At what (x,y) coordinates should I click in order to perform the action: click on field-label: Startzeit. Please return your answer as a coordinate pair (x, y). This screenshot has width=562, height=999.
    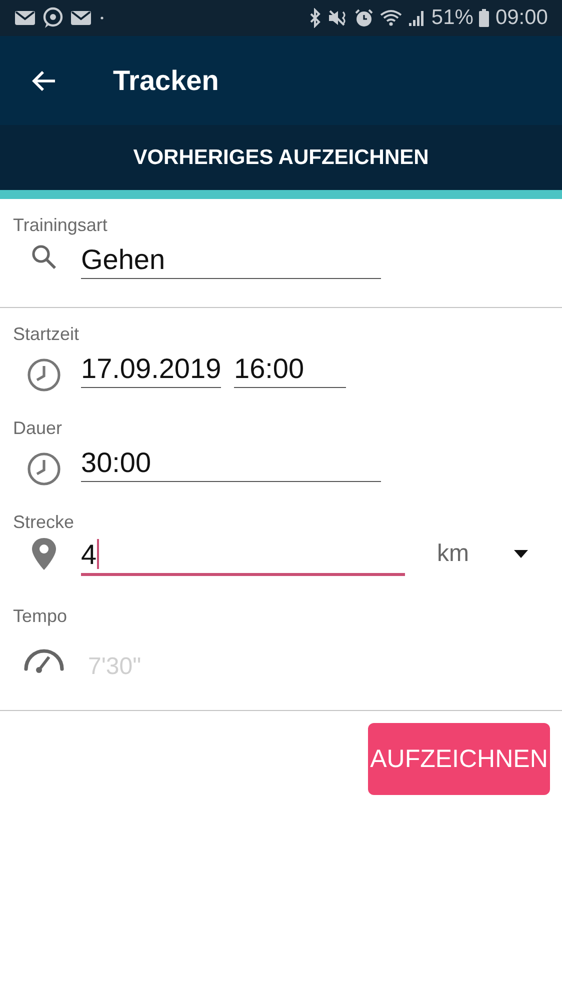
    Looking at the image, I should click on (46, 334).